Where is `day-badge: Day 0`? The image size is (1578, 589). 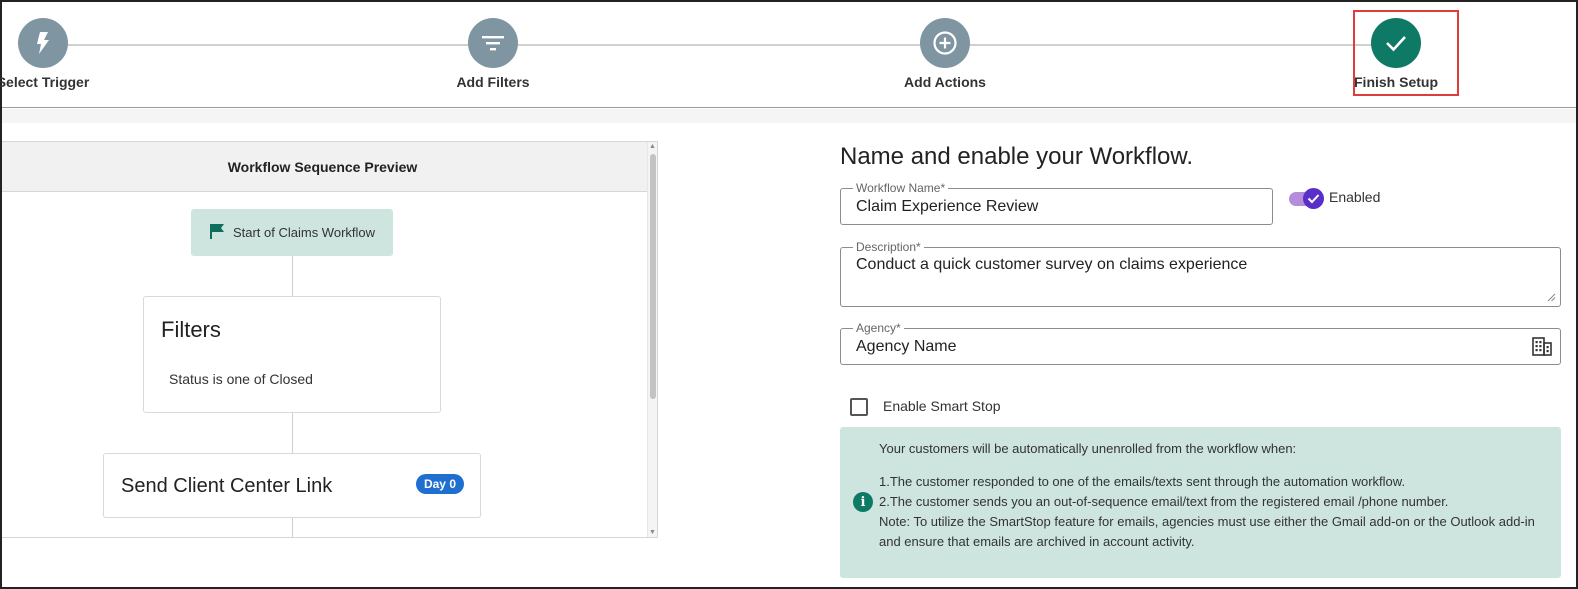 day-badge: Day 0 is located at coordinates (439, 484).